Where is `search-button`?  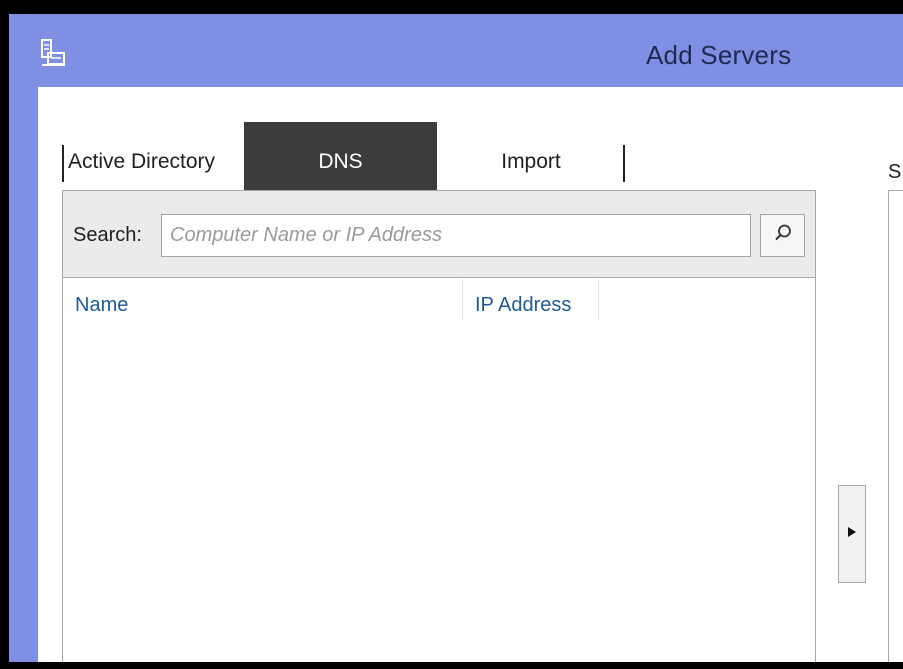
search-button is located at coordinates (782, 235).